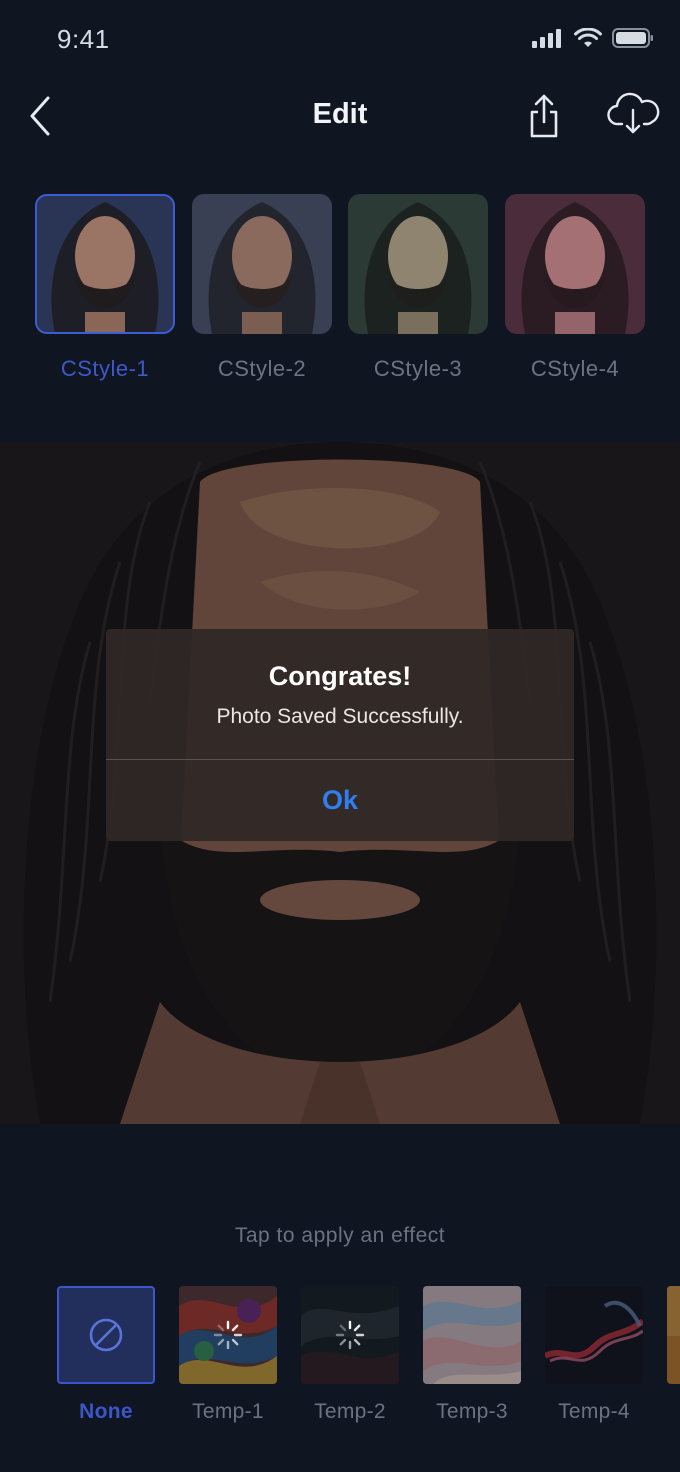 This screenshot has width=680, height=1472. I want to click on style-selector: CStyle-1 CStyle-2 CStyle-3 CStyle-4, so click(340, 294).